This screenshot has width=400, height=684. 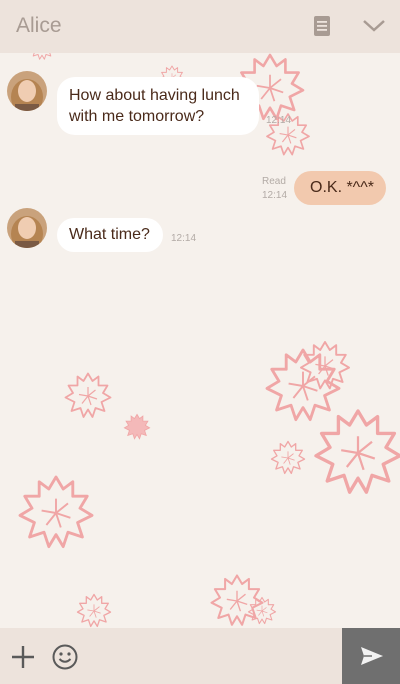 What do you see at coordinates (154, 95) in the screenshot?
I see `message-text: How about having lunch` at bounding box center [154, 95].